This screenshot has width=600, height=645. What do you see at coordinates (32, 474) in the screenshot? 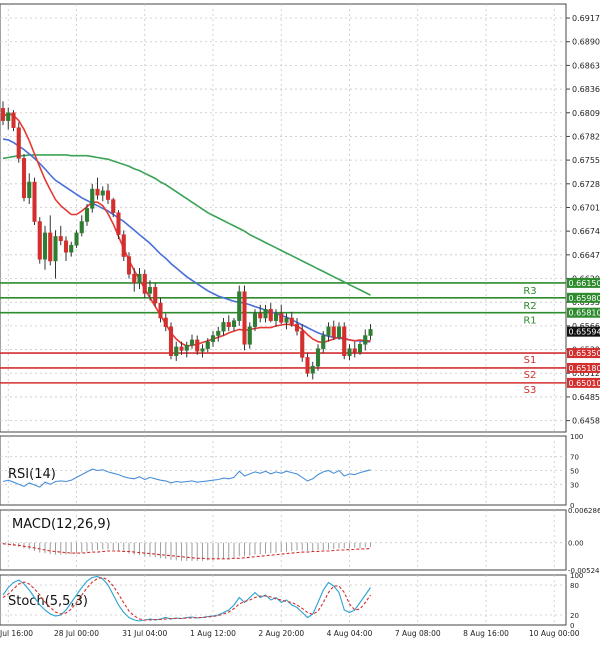
I see `rsi-title: RSI(14)` at bounding box center [32, 474].